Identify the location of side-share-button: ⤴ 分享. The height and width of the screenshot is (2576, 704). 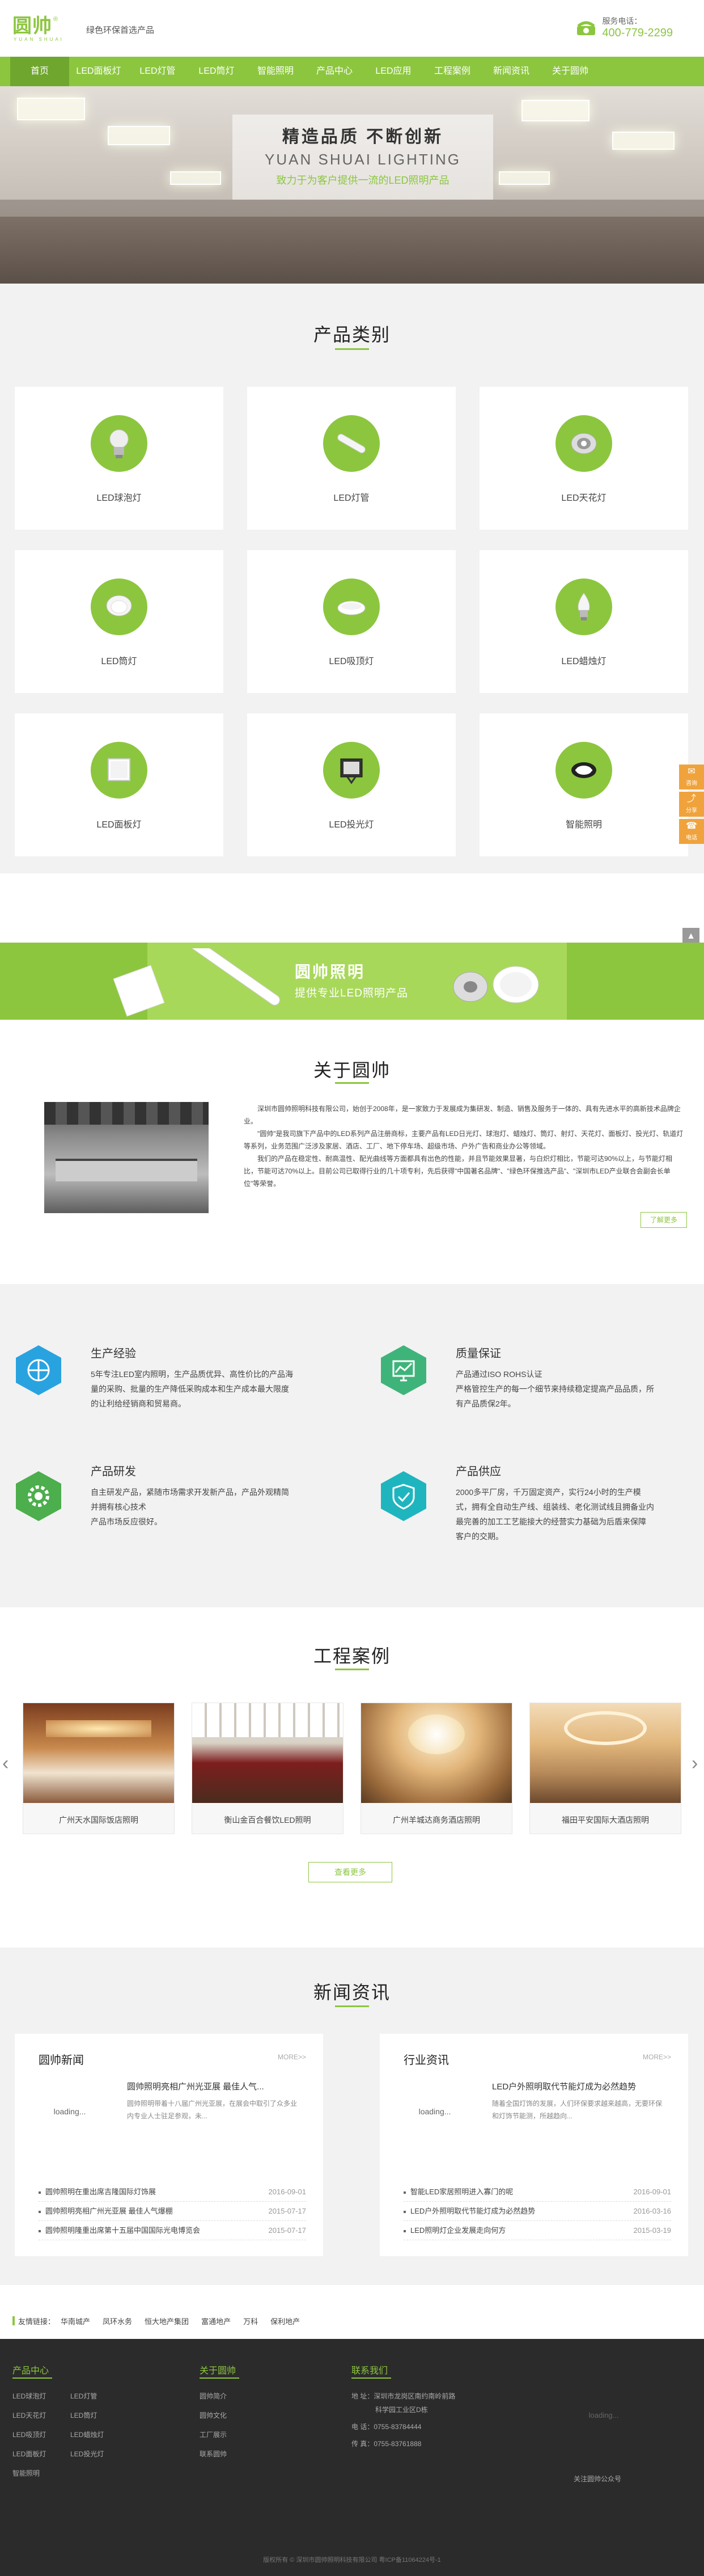
(691, 804).